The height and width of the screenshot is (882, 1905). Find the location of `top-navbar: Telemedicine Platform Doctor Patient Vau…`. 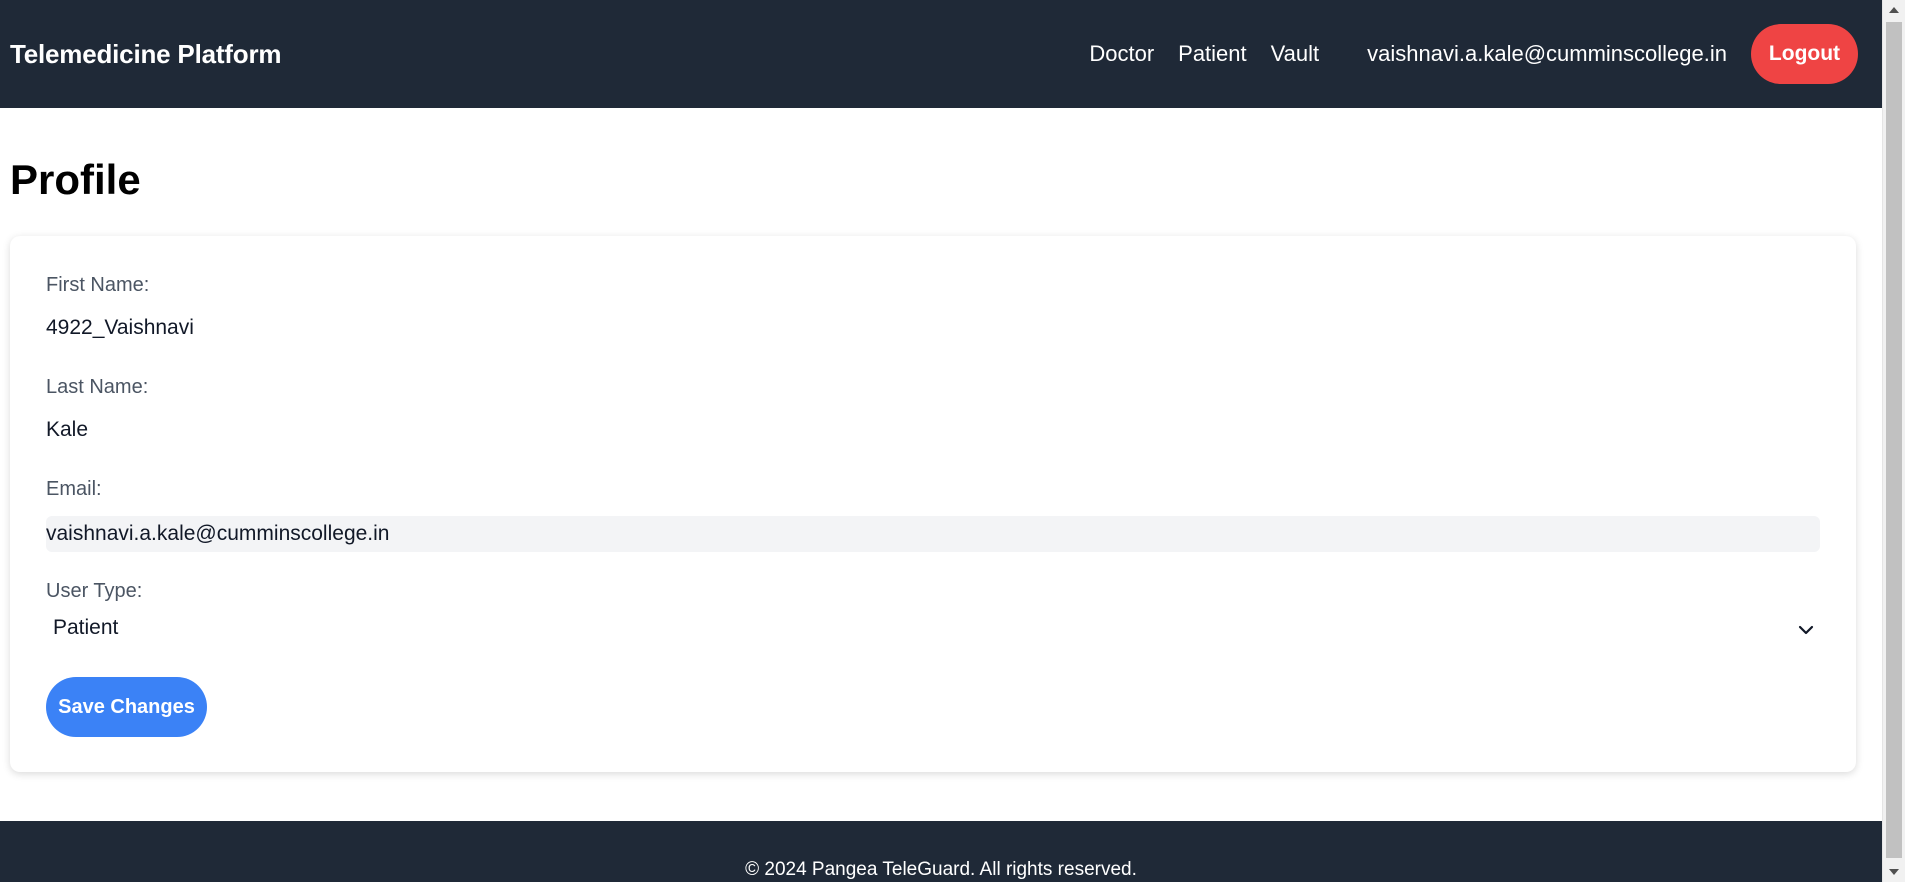

top-navbar: Telemedicine Platform Doctor Patient Vau… is located at coordinates (941, 54).